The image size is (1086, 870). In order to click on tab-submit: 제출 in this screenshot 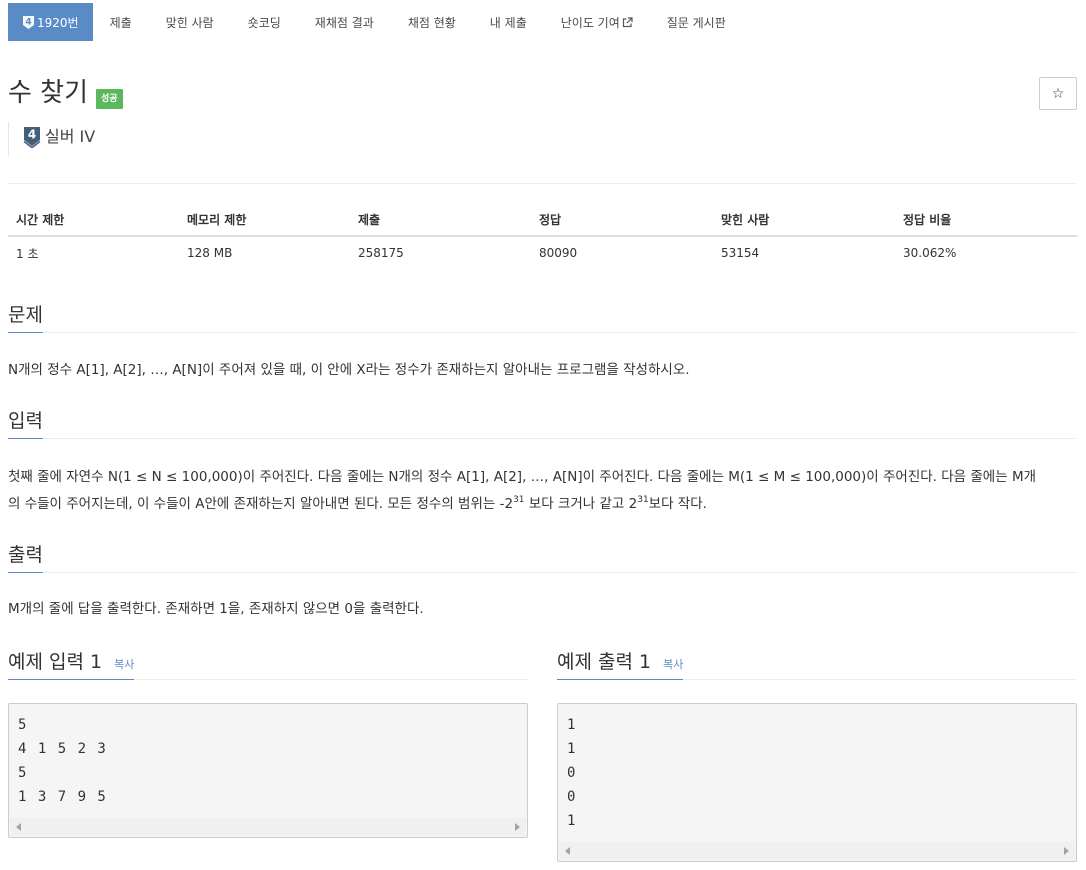, I will do `click(121, 22)`.